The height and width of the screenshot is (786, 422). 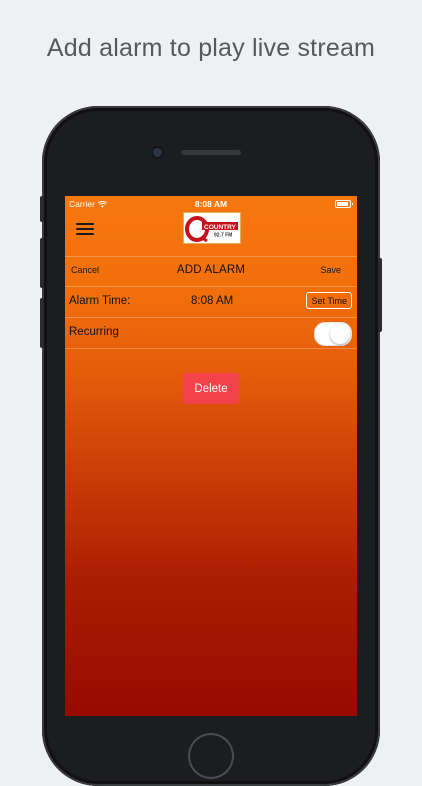 I want to click on alarm-header: Cancel ADD ALARM Save, so click(x=211, y=270).